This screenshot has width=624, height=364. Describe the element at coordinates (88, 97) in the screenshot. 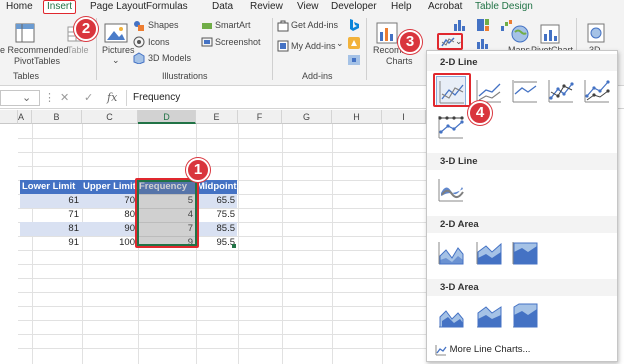

I see `enter-icon: ✓` at that location.